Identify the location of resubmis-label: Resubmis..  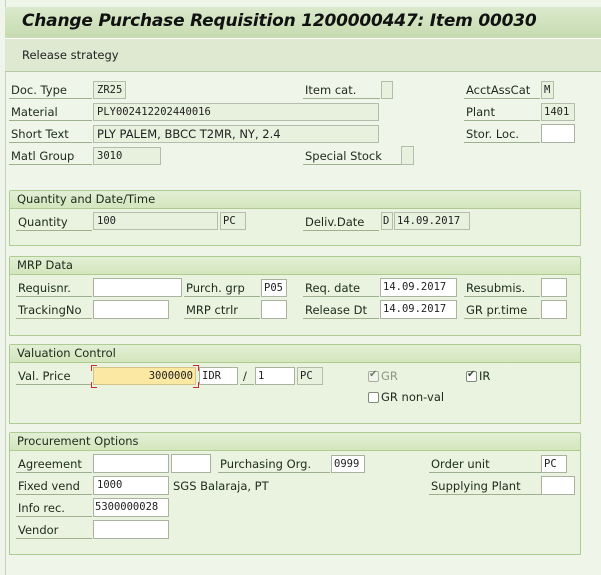
(502, 288).